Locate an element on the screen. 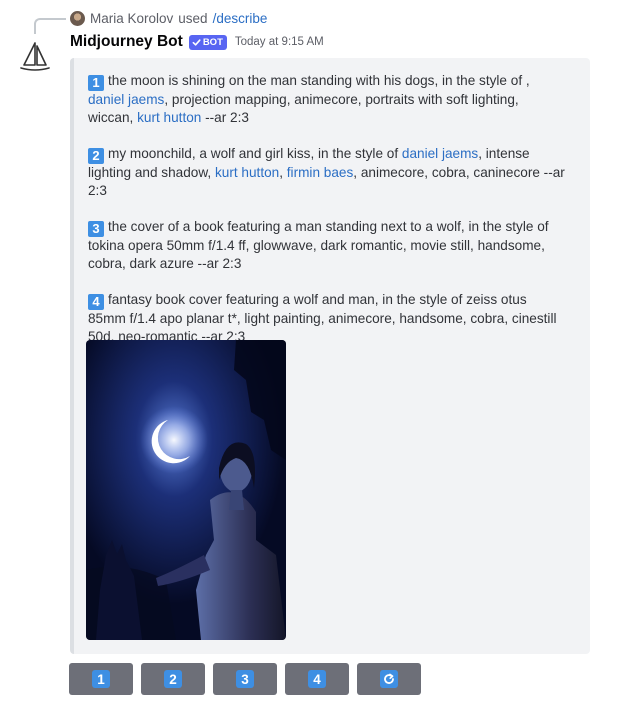  upscale-button-3: 3 is located at coordinates (245, 679).